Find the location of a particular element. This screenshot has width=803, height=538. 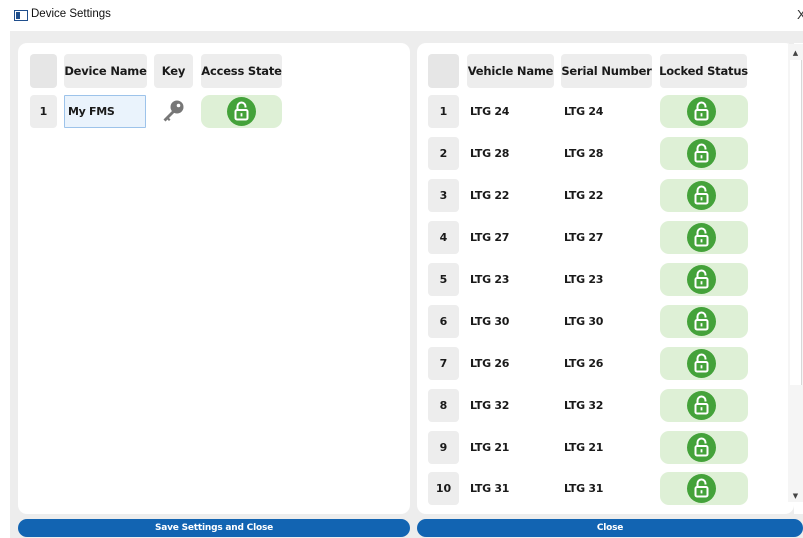

vehicle-name: LTG 23 is located at coordinates (490, 279).